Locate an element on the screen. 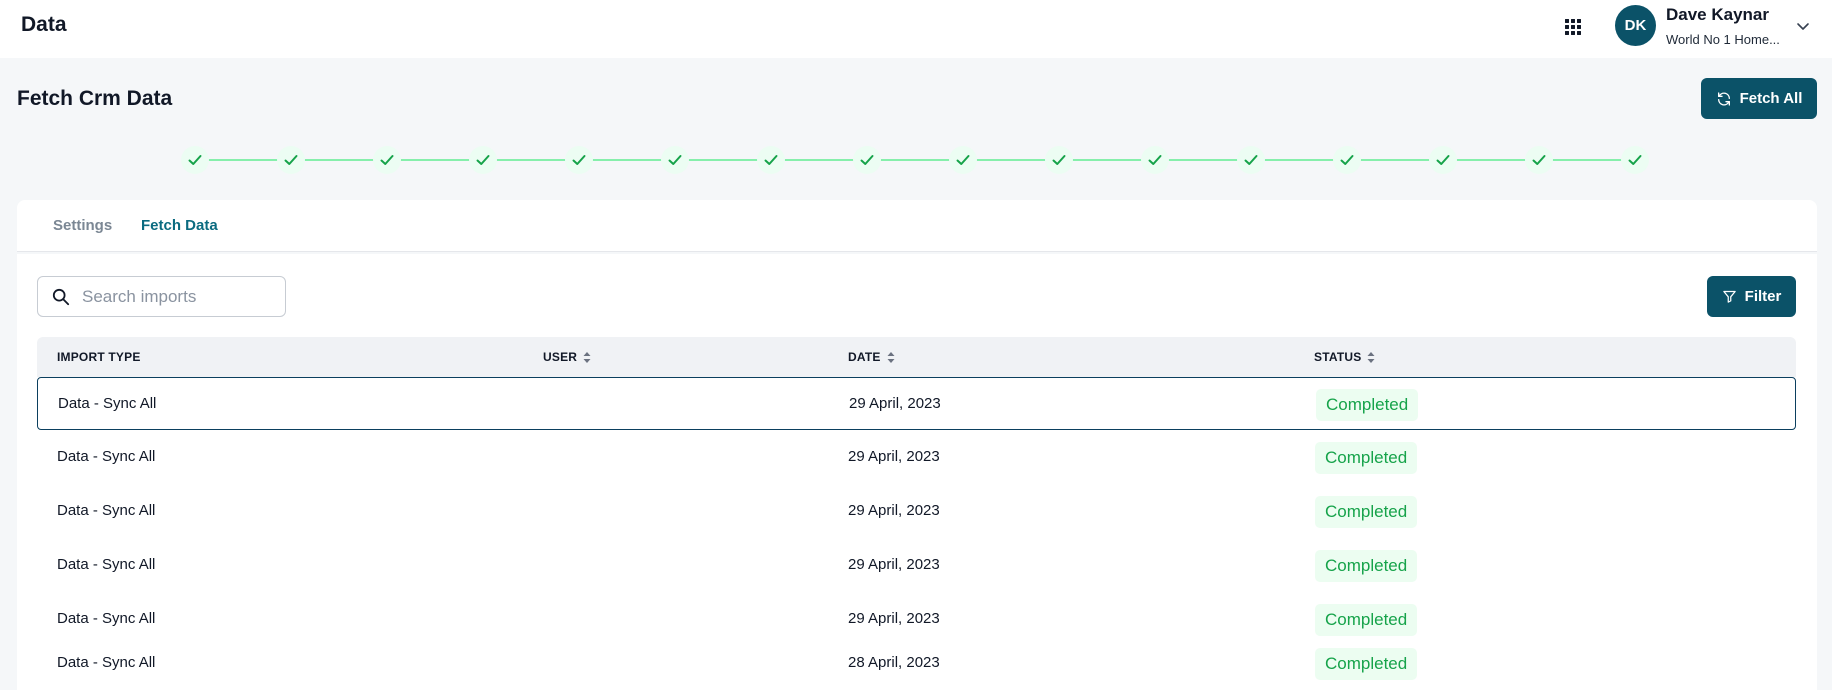 Image resolution: width=1832 pixels, height=690 pixels. filter-icon is located at coordinates (1729, 296).